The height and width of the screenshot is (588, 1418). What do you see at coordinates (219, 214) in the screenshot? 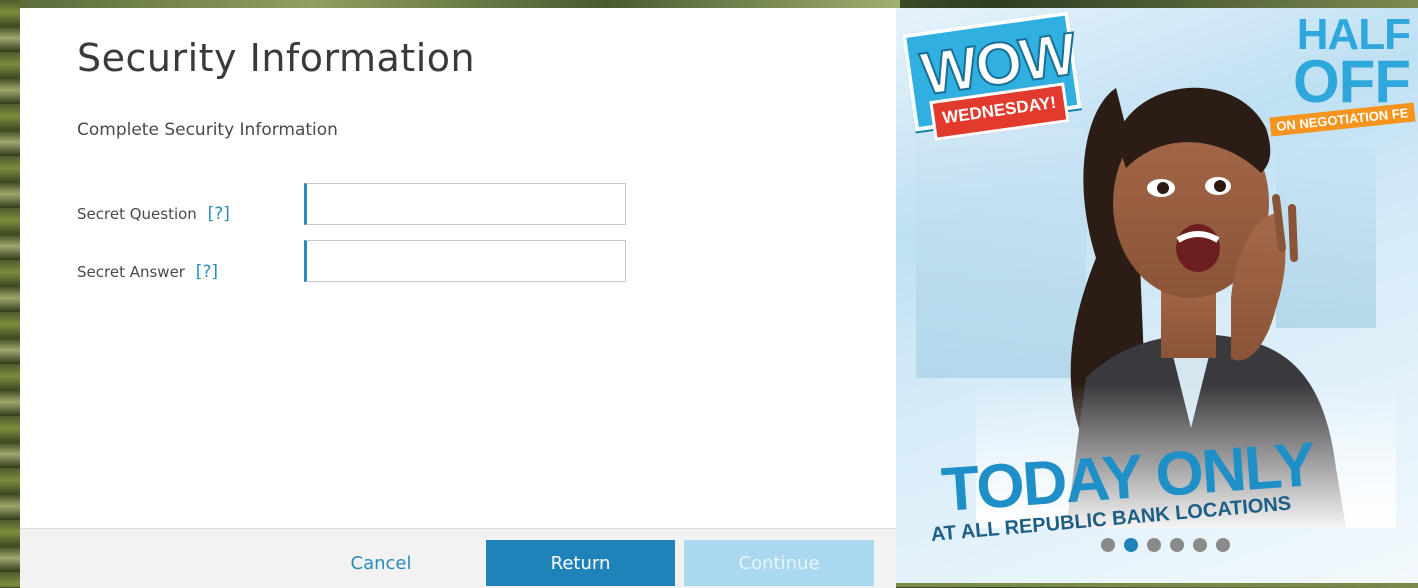
I see `secret-question-help-link: [?]` at bounding box center [219, 214].